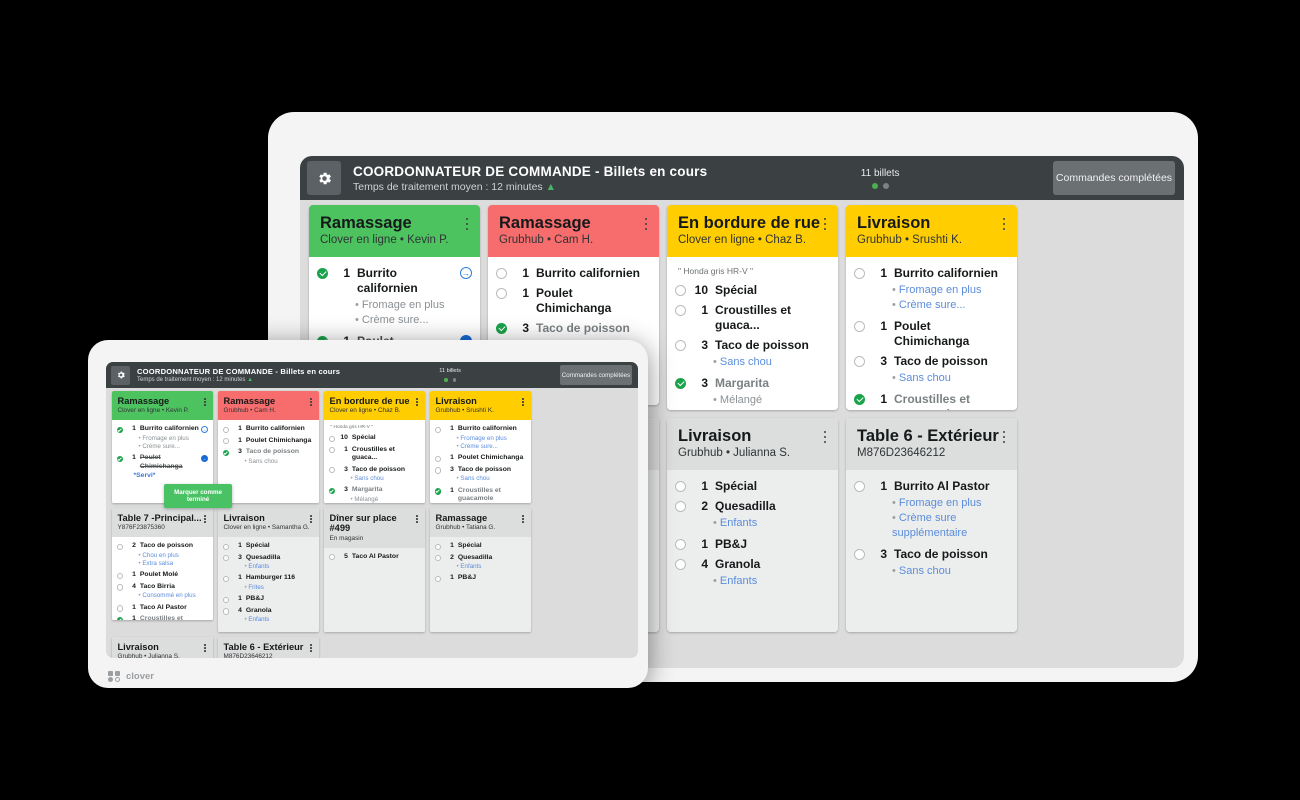 This screenshot has width=1300, height=800. What do you see at coordinates (1114, 178) in the screenshot?
I see `completed-orders-button: Commandes complétées` at bounding box center [1114, 178].